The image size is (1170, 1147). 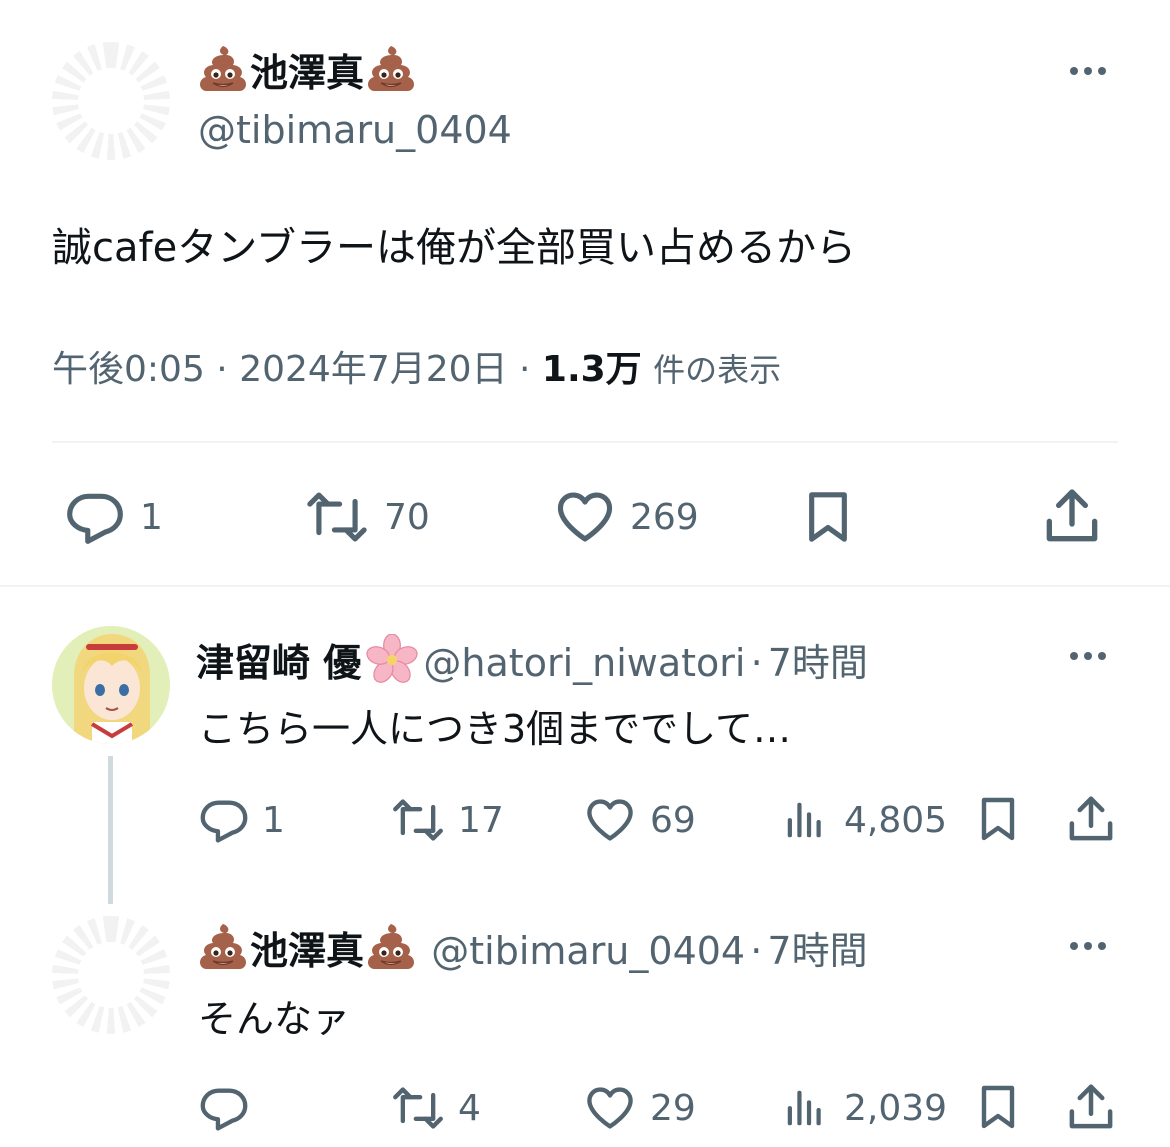 I want to click on retweet-button: 70, so click(x=367, y=517).